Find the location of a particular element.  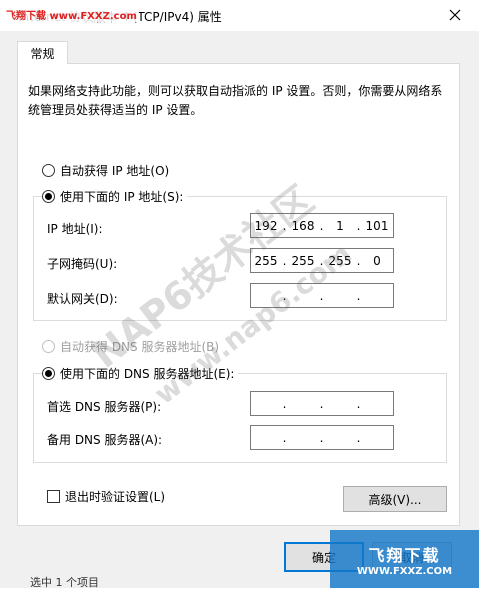

radio-manual-dns-label: 使用下面的 DNS 服务器地址(E): is located at coordinates (147, 374).